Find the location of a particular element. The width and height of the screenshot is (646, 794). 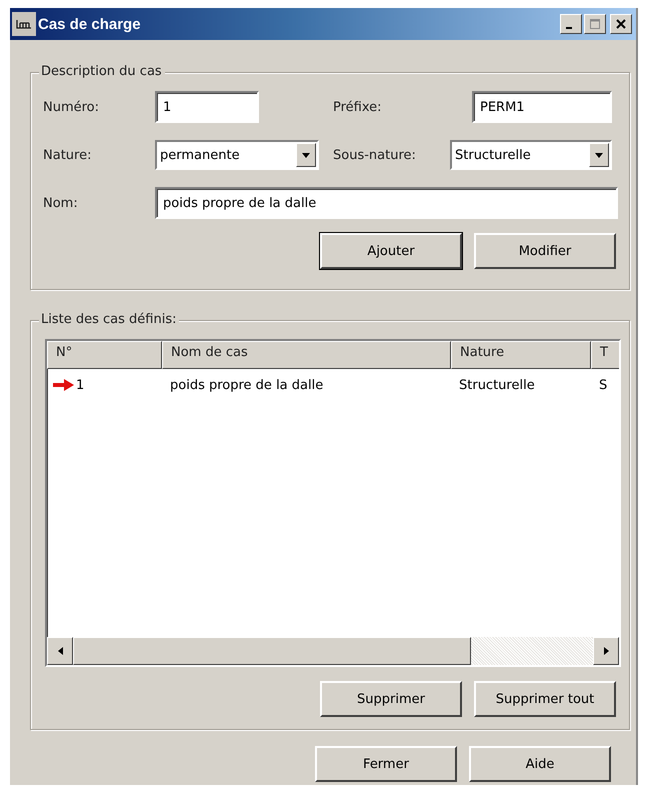

maximize-button is located at coordinates (595, 24).